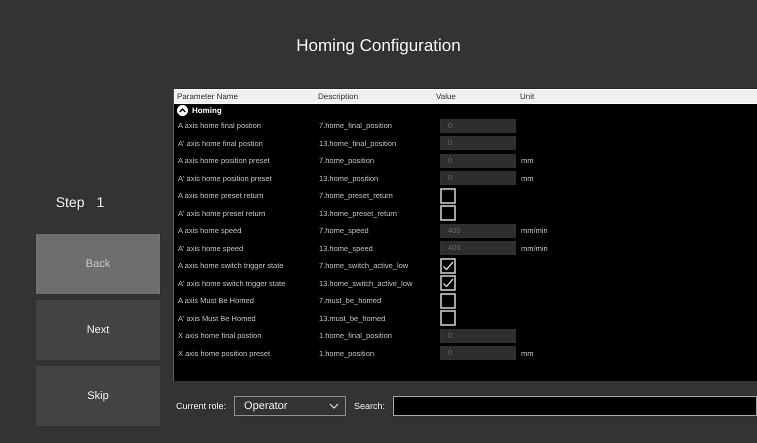  What do you see at coordinates (70, 202) in the screenshot?
I see `step-label: Step` at bounding box center [70, 202].